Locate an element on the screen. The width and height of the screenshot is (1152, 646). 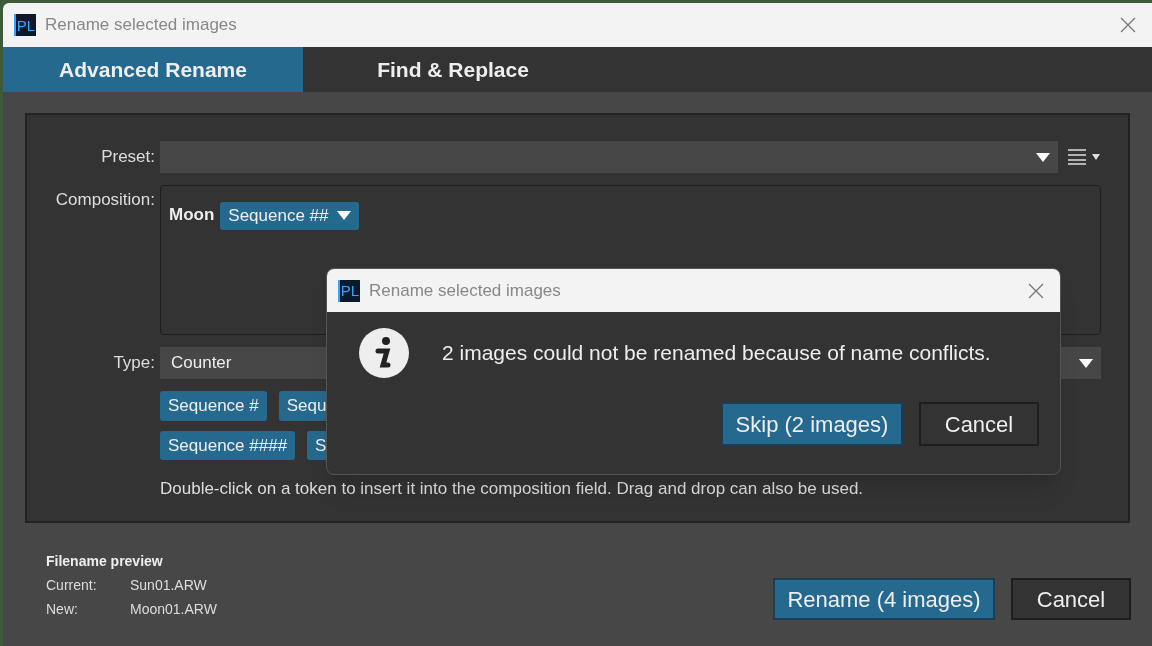
preview-value: Sun01.ARW is located at coordinates (168, 585).